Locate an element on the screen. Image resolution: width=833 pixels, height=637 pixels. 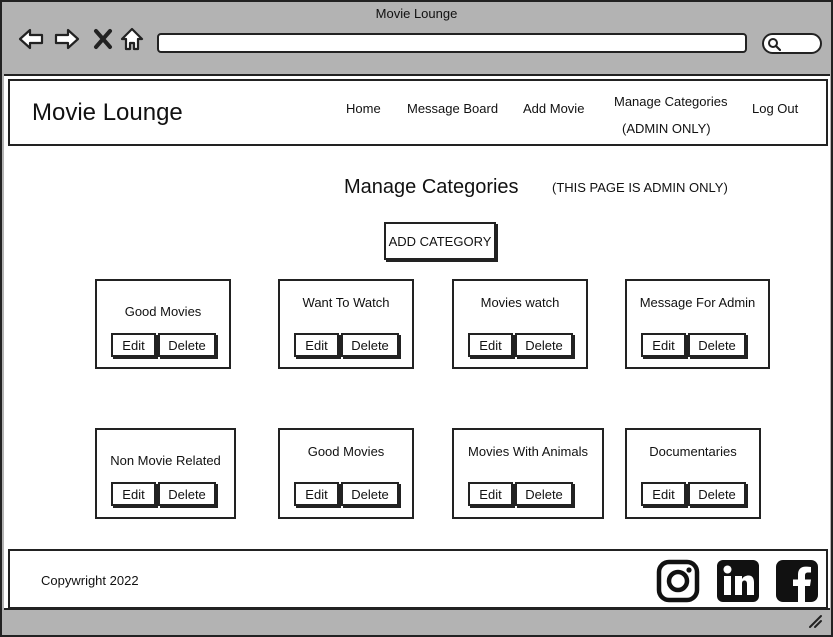
add-category-button: ADD CATEGORY is located at coordinates (440, 241).